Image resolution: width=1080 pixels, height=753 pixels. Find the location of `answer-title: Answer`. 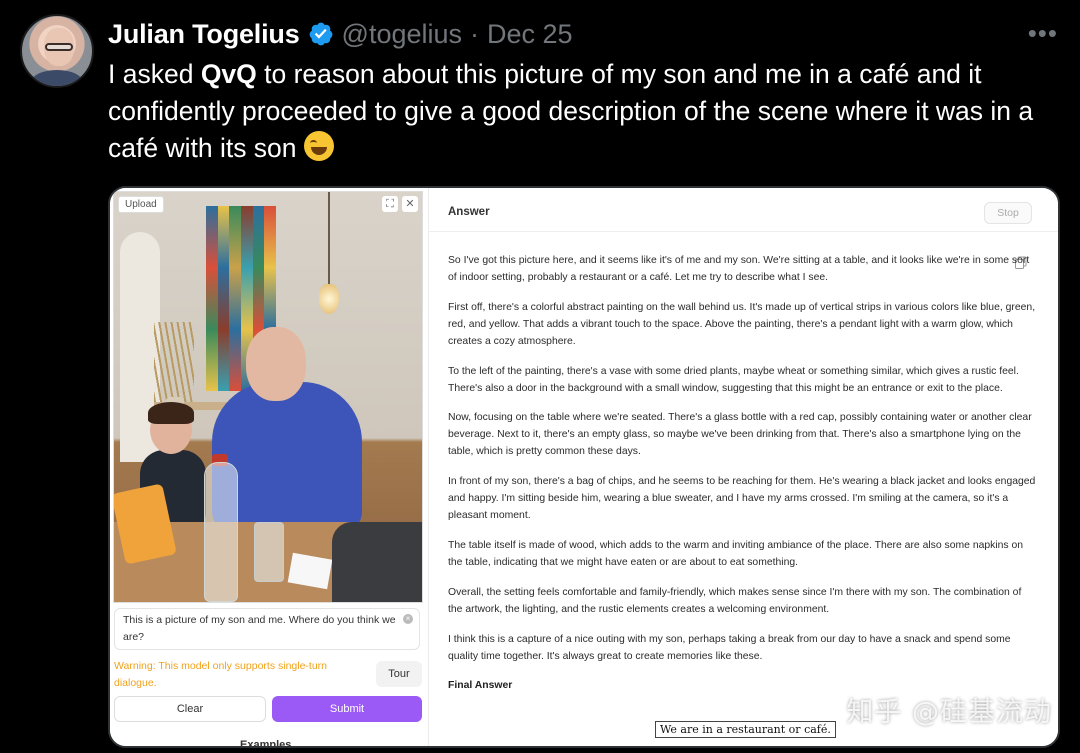

answer-title: Answer is located at coordinates (469, 212).